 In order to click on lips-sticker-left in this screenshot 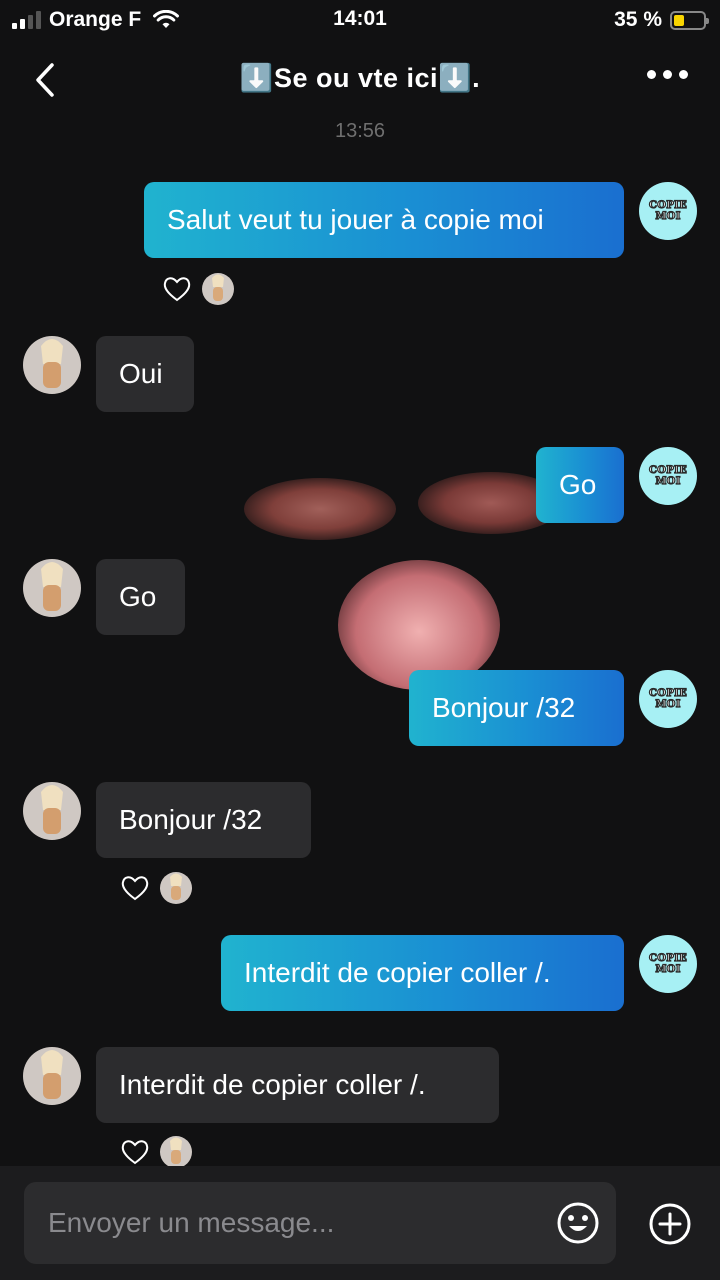, I will do `click(320, 509)`.